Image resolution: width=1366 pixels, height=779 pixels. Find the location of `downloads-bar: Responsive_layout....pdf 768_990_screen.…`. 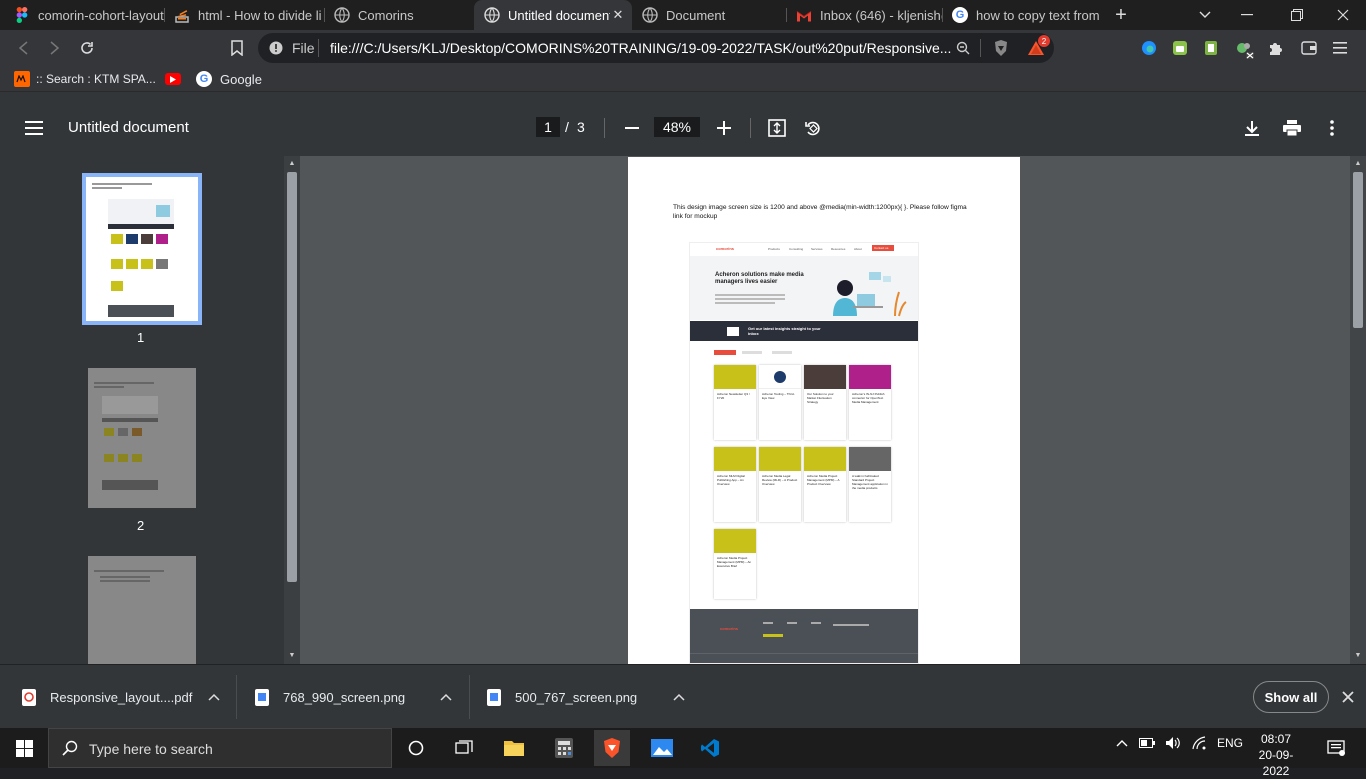

downloads-bar: Responsive_layout....pdf 768_990_screen.… is located at coordinates (683, 696).